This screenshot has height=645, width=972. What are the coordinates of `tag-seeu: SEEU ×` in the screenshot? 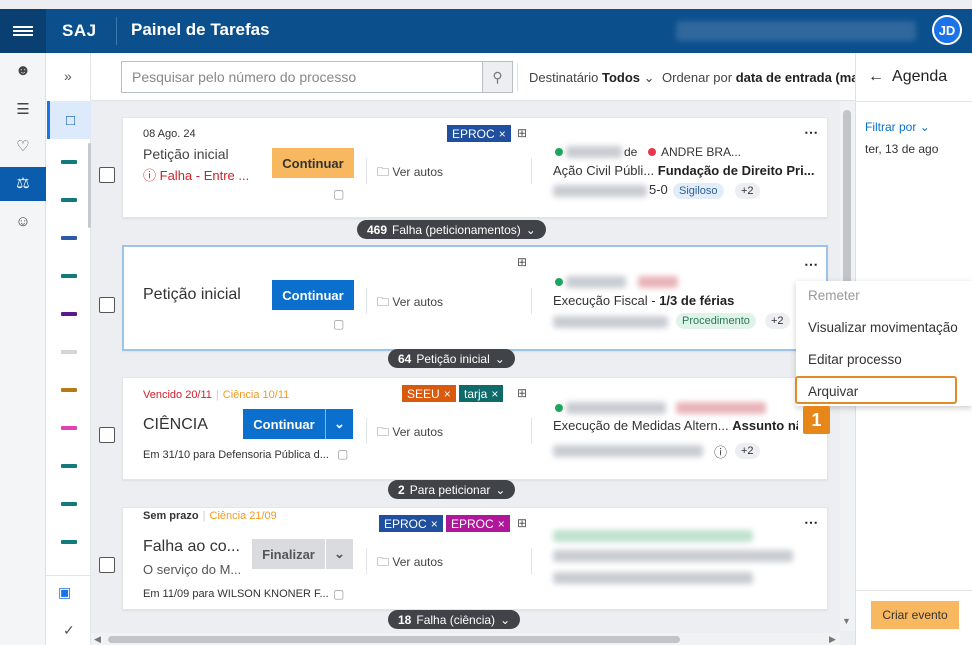 It's located at (429, 393).